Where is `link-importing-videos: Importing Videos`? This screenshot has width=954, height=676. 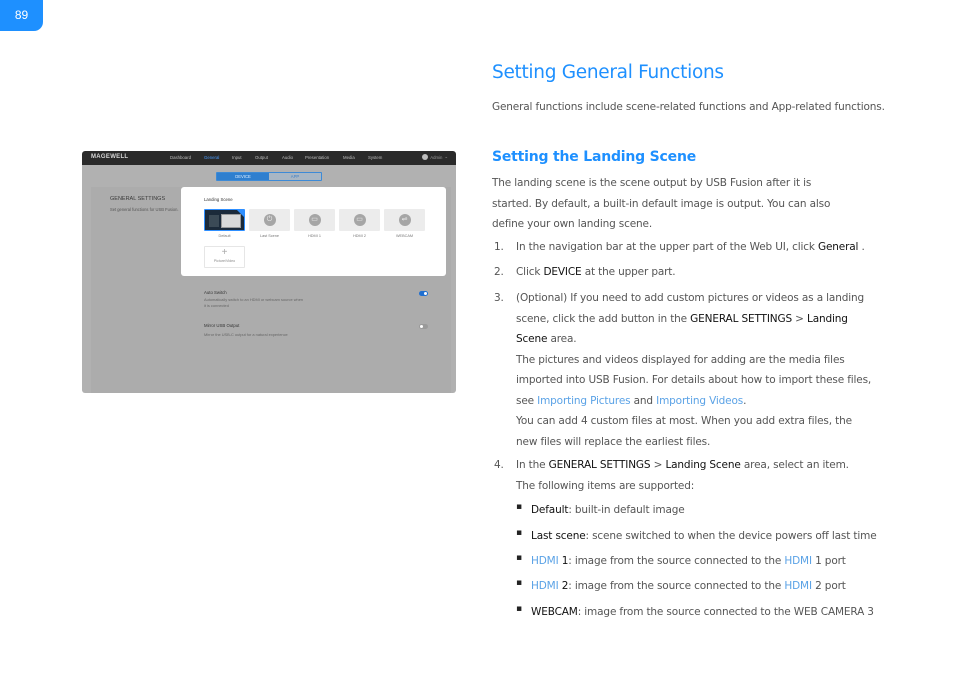 link-importing-videos: Importing Videos is located at coordinates (699, 401).